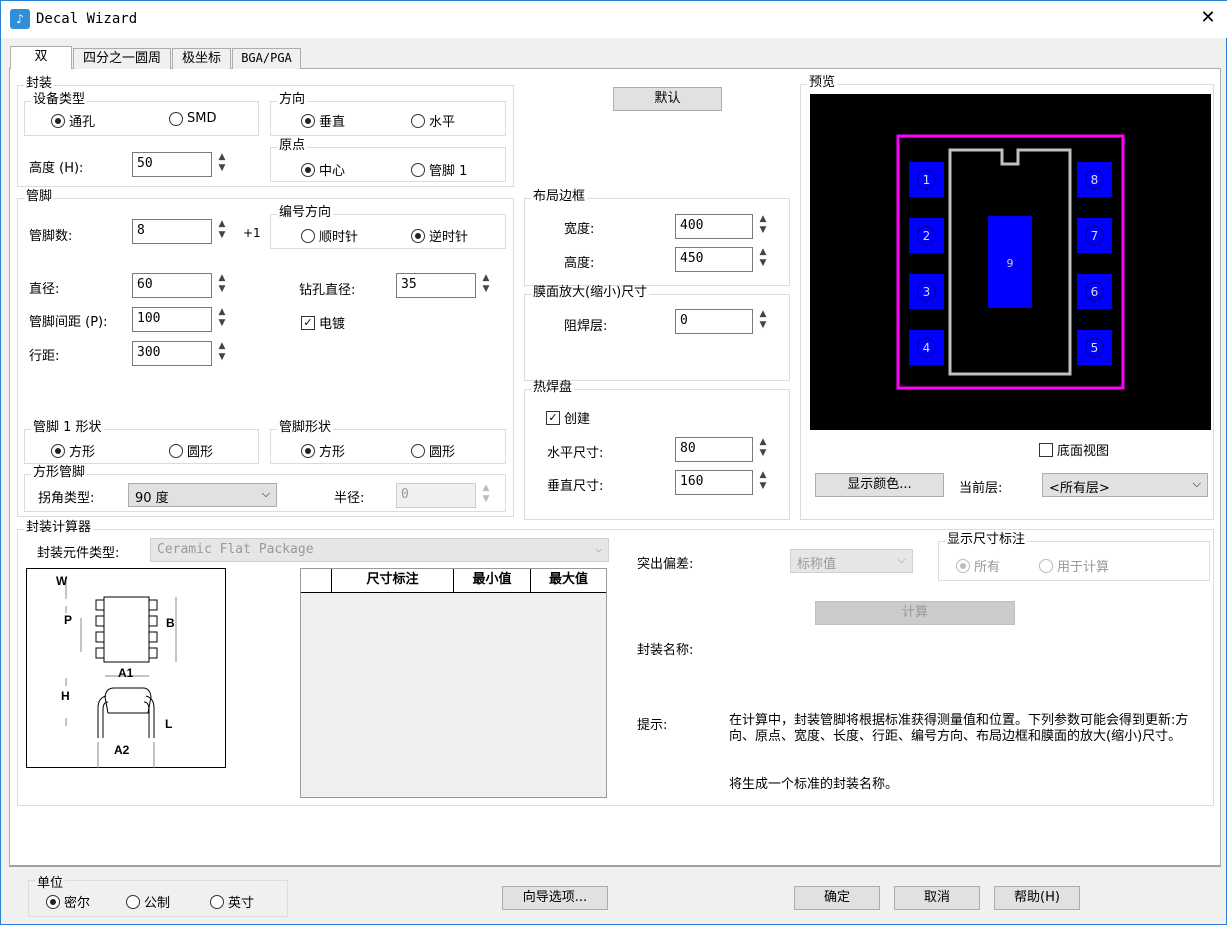  I want to click on table-header-dimension: 尺寸标注, so click(393, 580).